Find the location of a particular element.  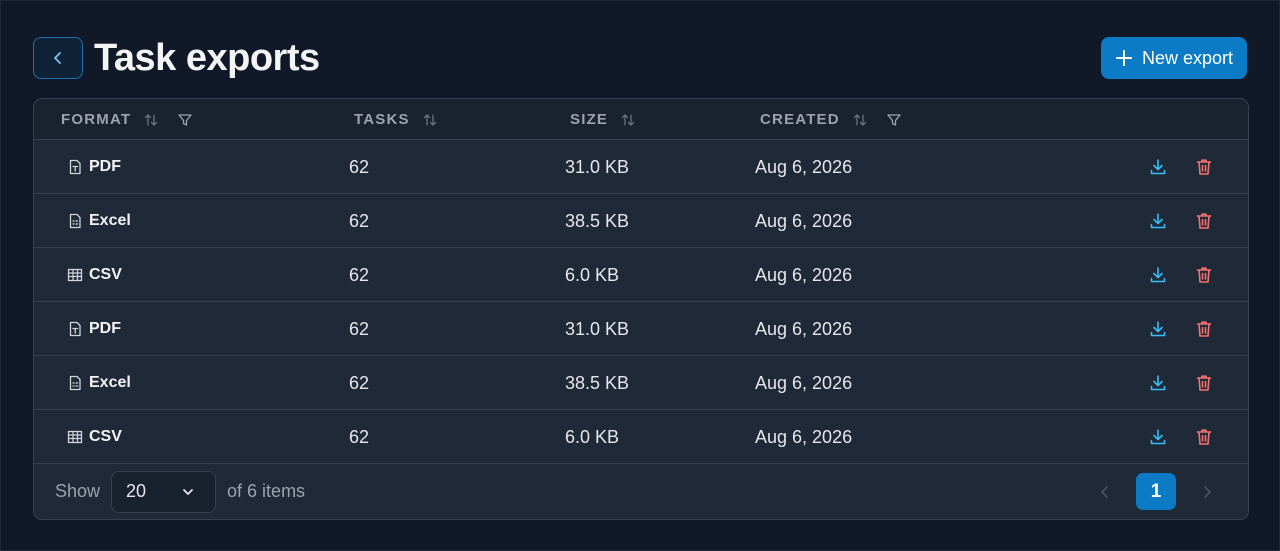

table-footer: Show 20 of 6 items 1 is located at coordinates (641, 491).